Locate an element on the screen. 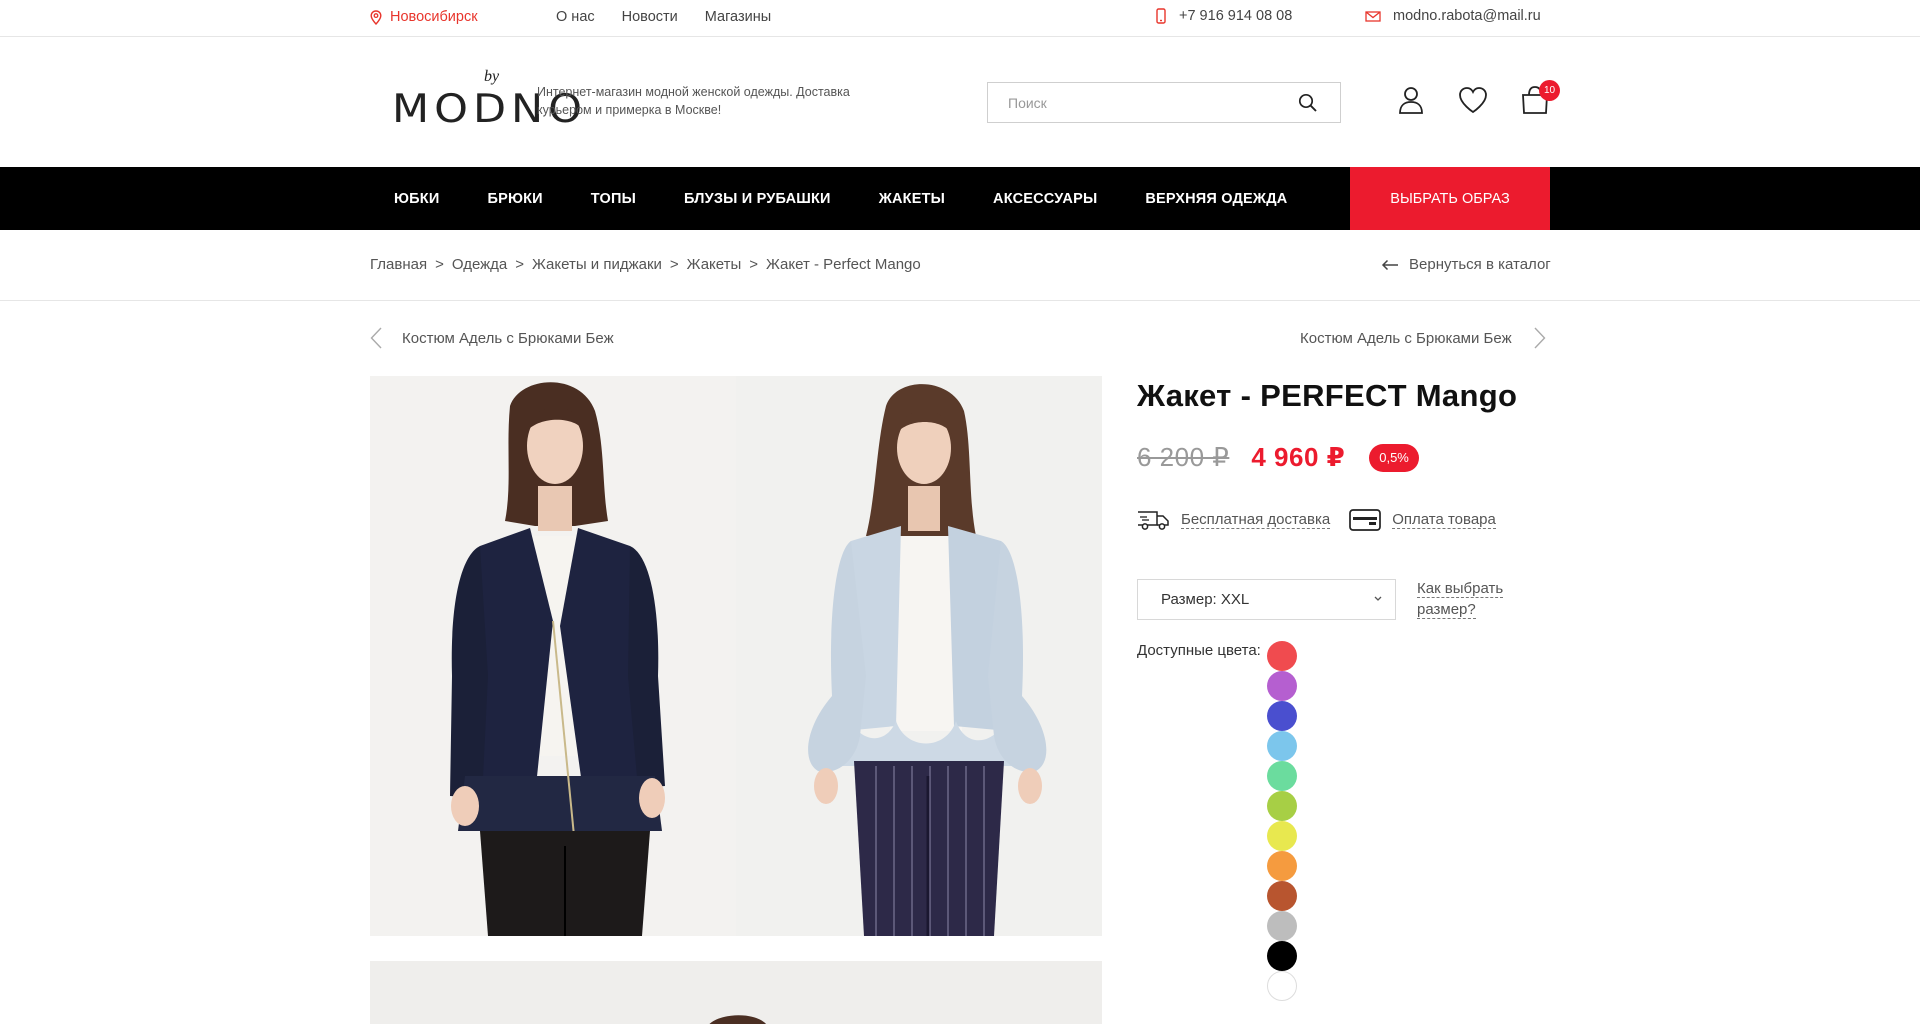  breadcrumb-current: Жакет - Perfect Mango is located at coordinates (843, 264).